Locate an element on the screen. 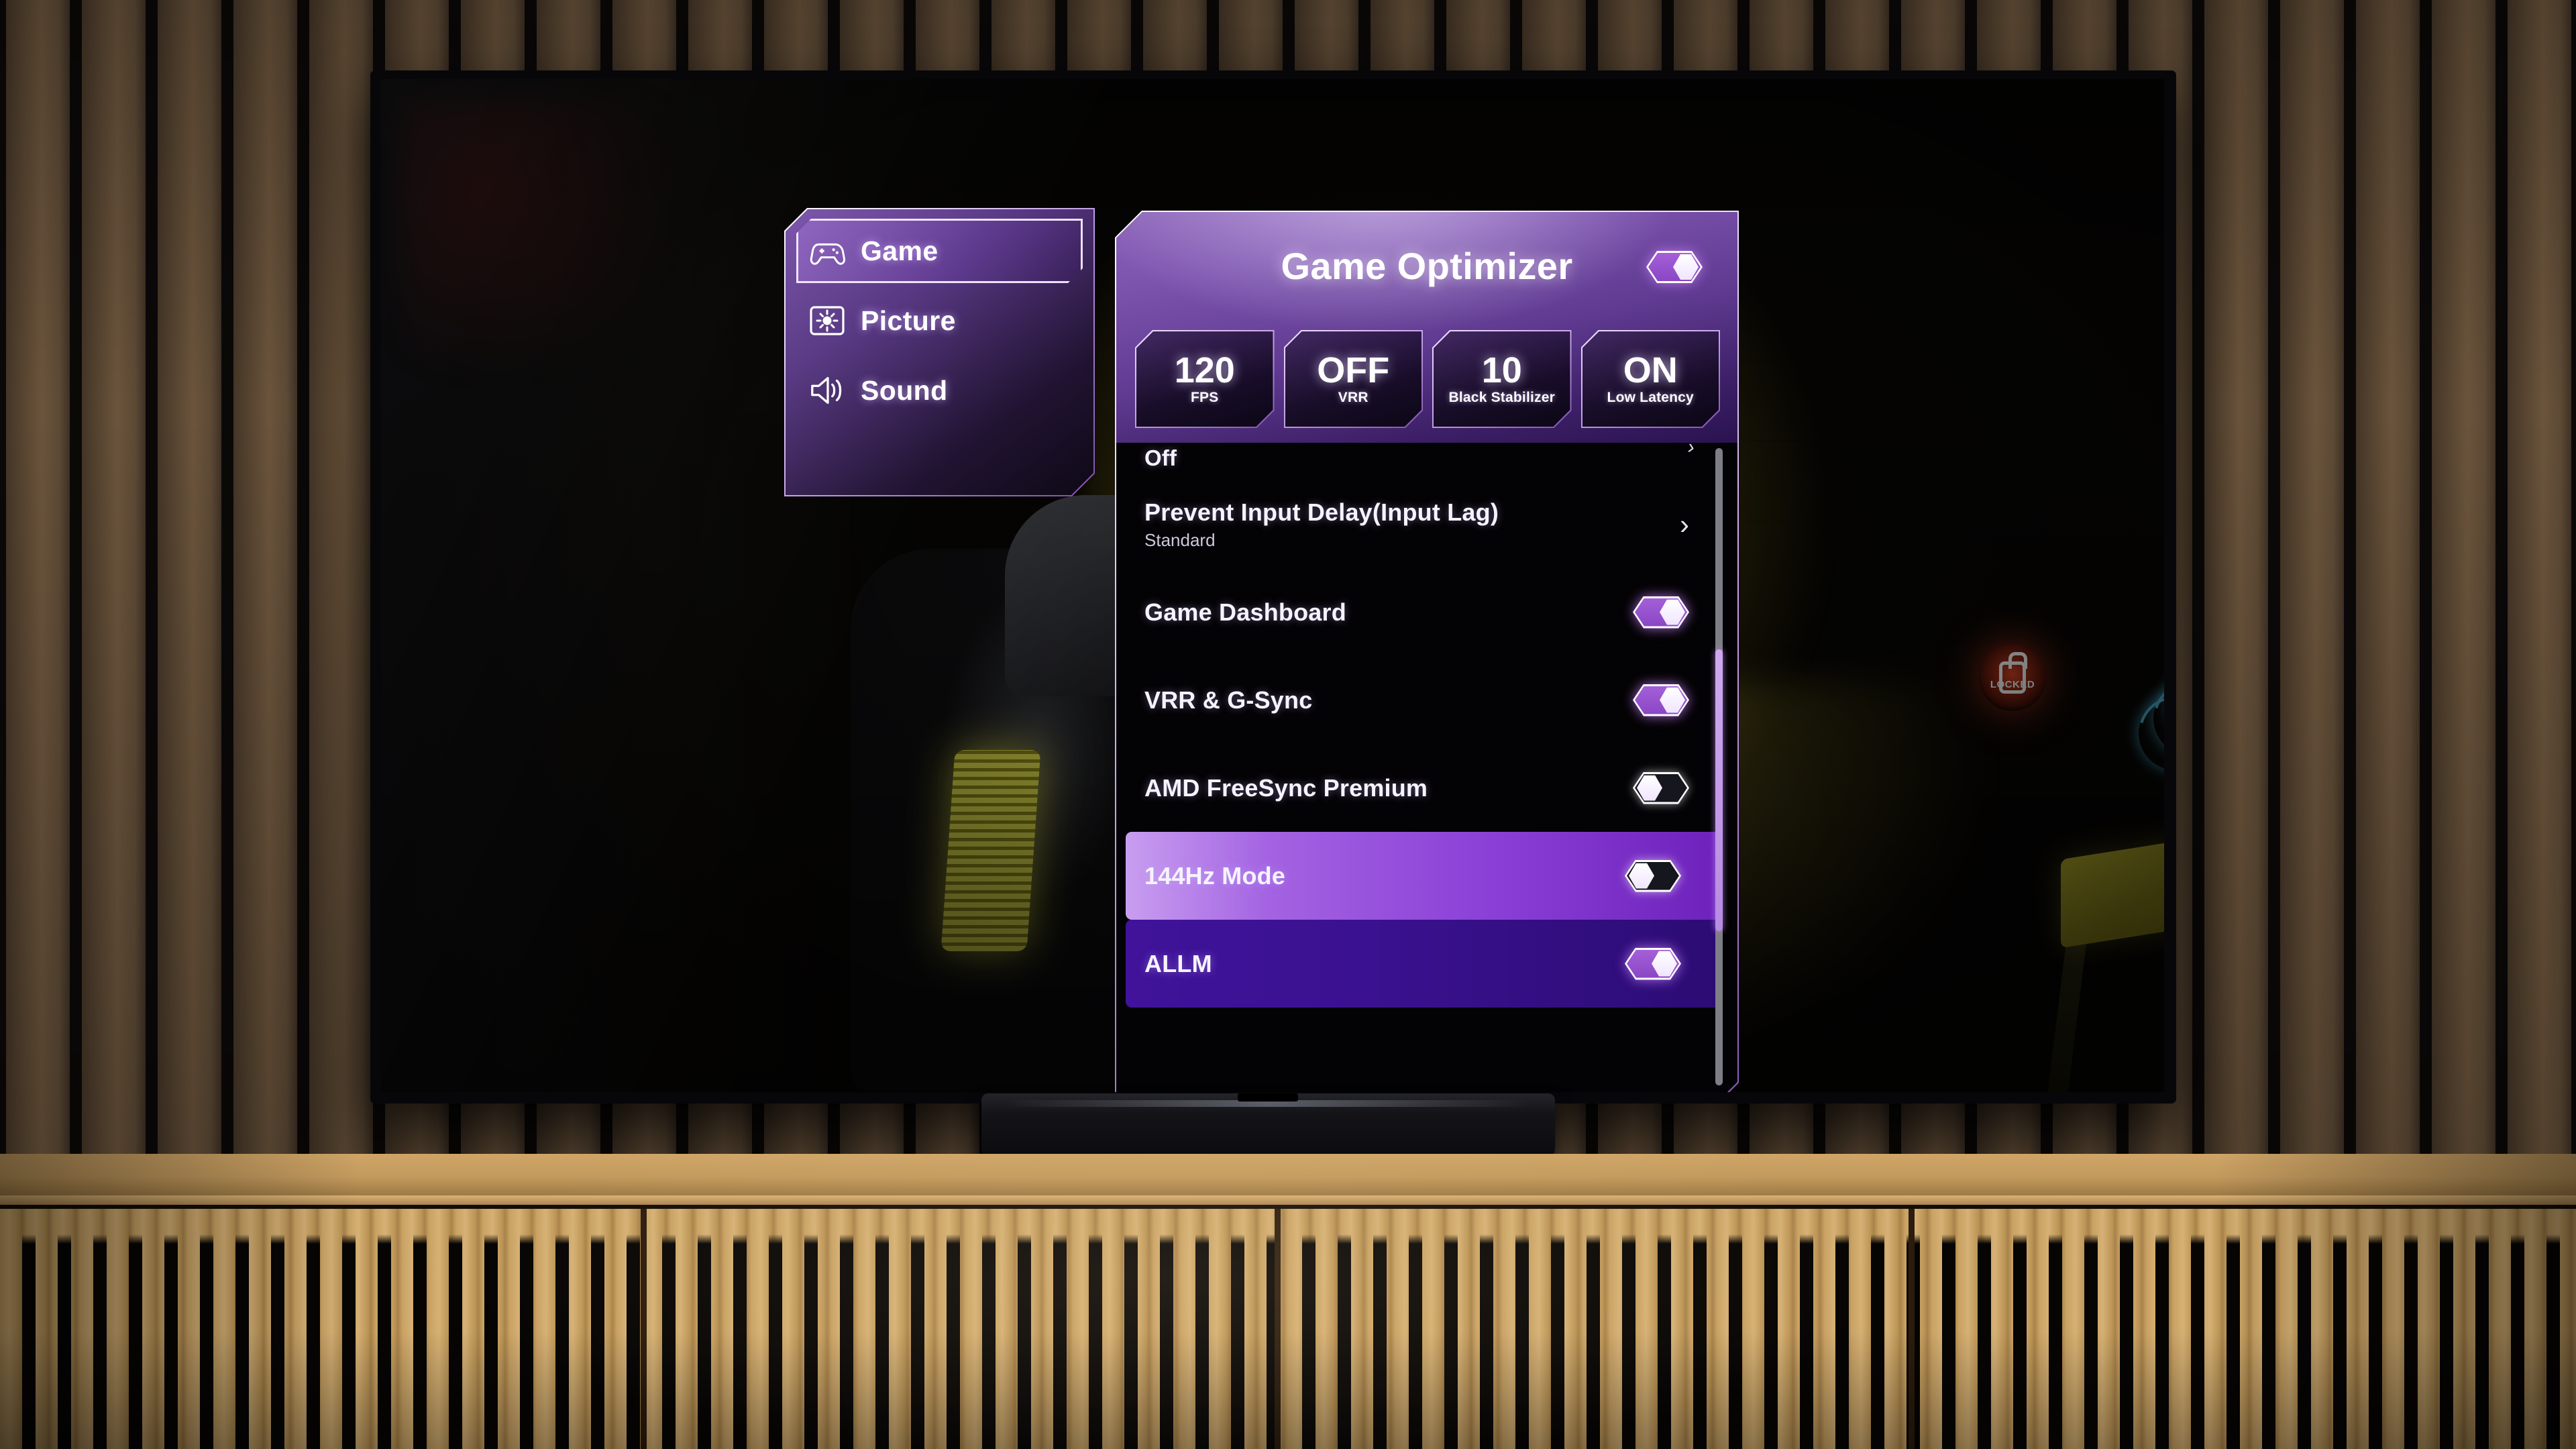 This screenshot has height=1449, width=2576. osd-sidebar-inner: Game Picture Sound is located at coordinates (939, 352).